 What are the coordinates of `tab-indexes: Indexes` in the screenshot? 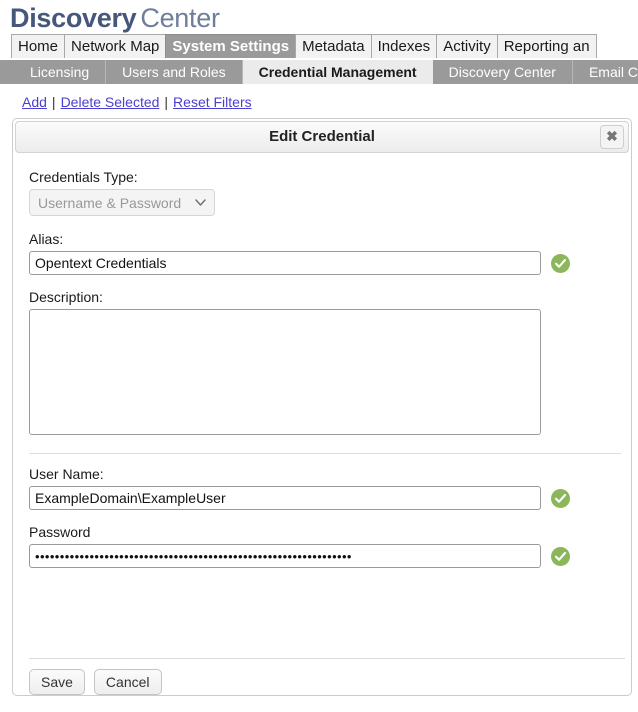 It's located at (404, 46).